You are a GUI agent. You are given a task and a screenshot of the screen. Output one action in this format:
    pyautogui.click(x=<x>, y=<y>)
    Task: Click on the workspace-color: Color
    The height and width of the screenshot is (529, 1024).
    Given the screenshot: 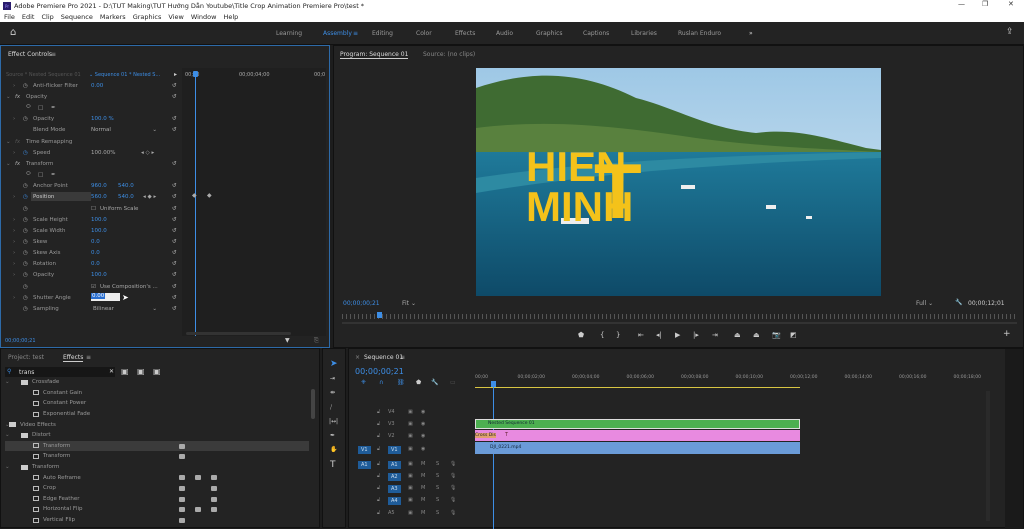 What is the action you would take?
    pyautogui.click(x=424, y=33)
    